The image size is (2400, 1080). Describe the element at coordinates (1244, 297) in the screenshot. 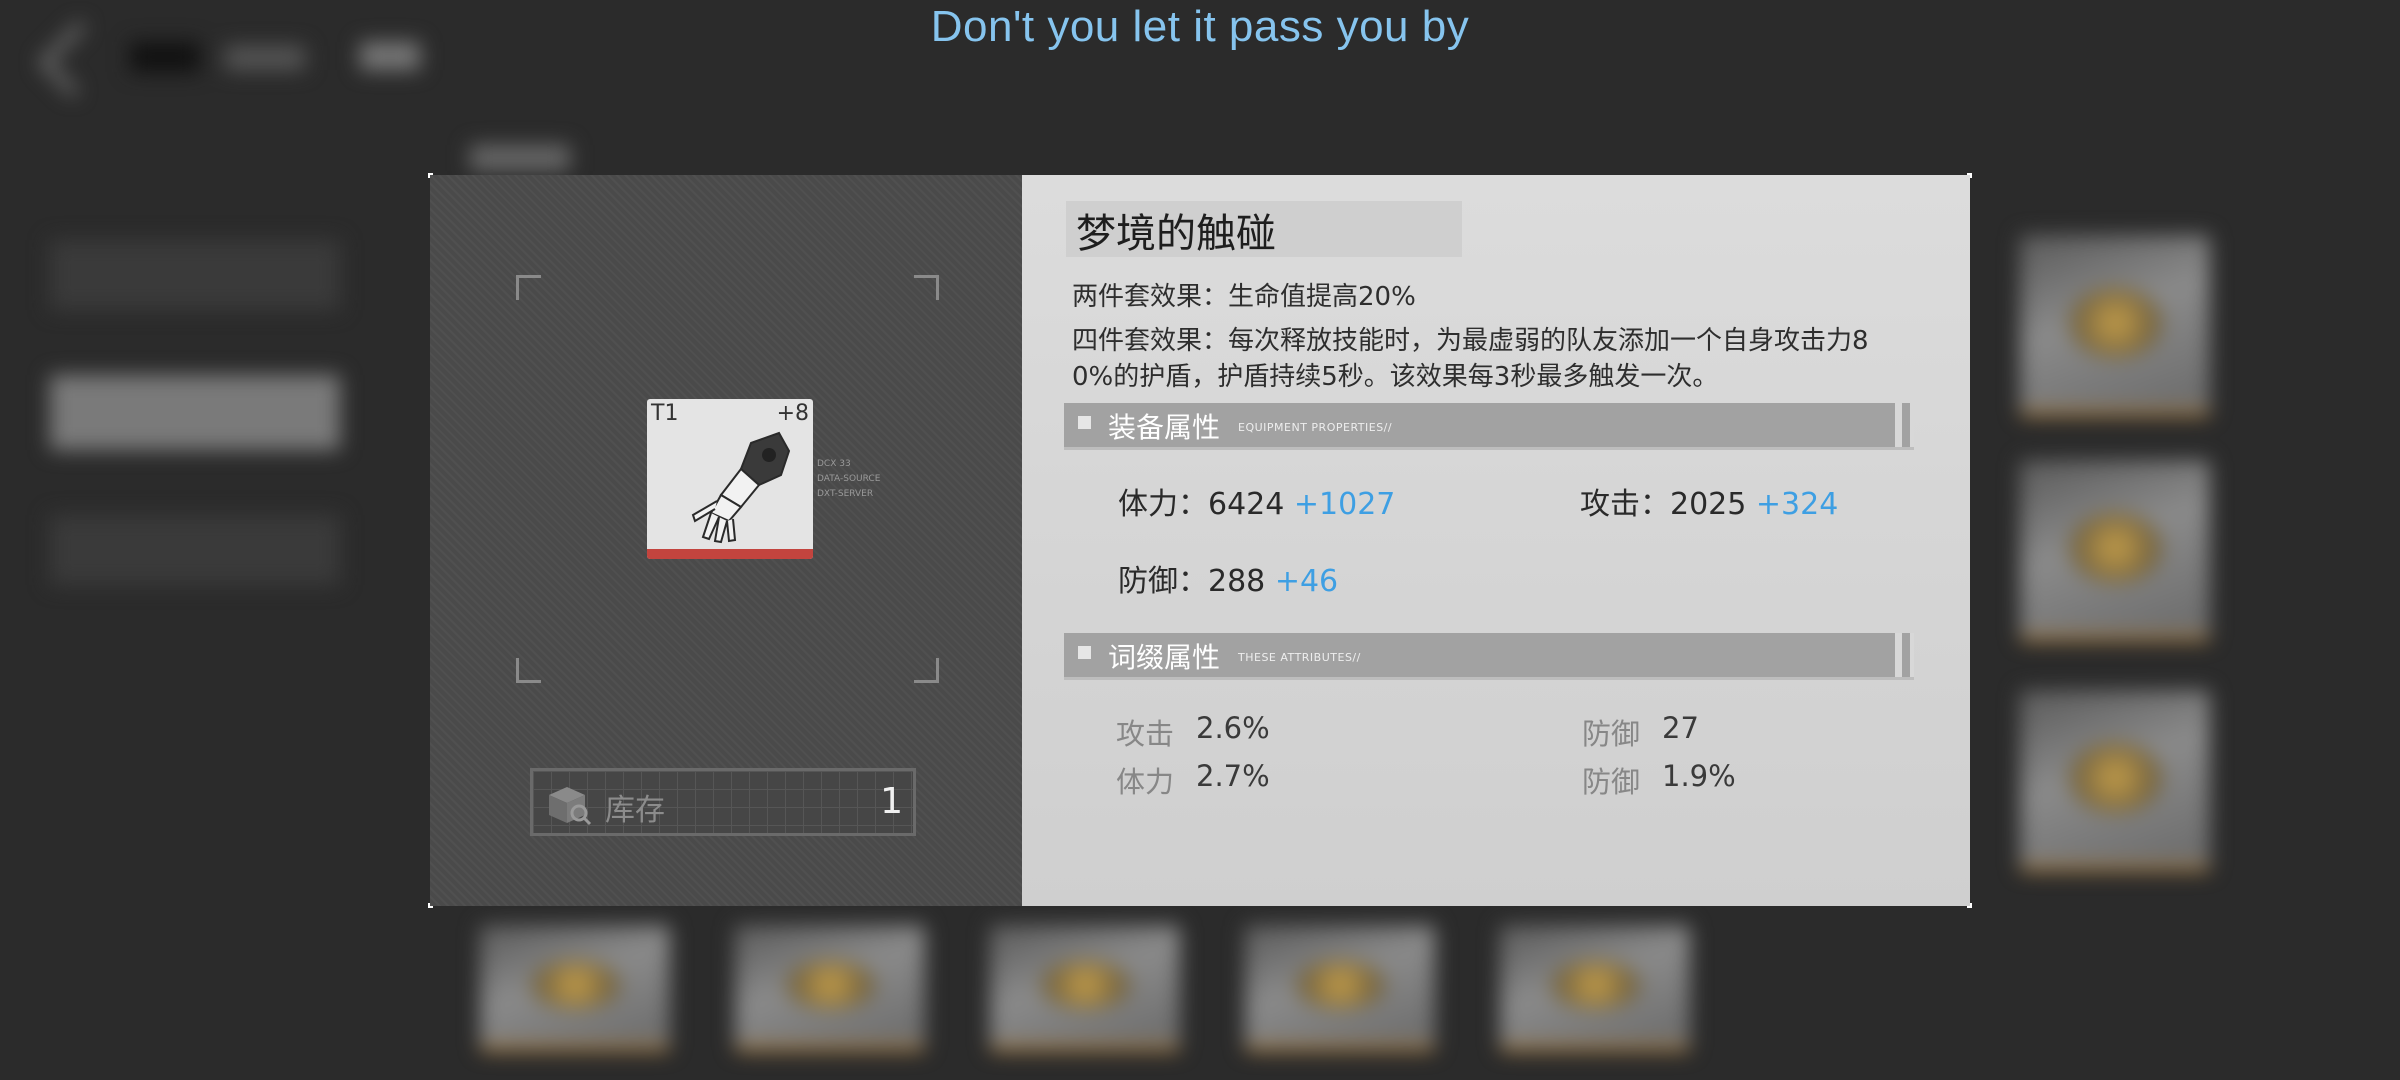

I see `two-piece-effect: 两件套效果：生命值提高20%` at that location.